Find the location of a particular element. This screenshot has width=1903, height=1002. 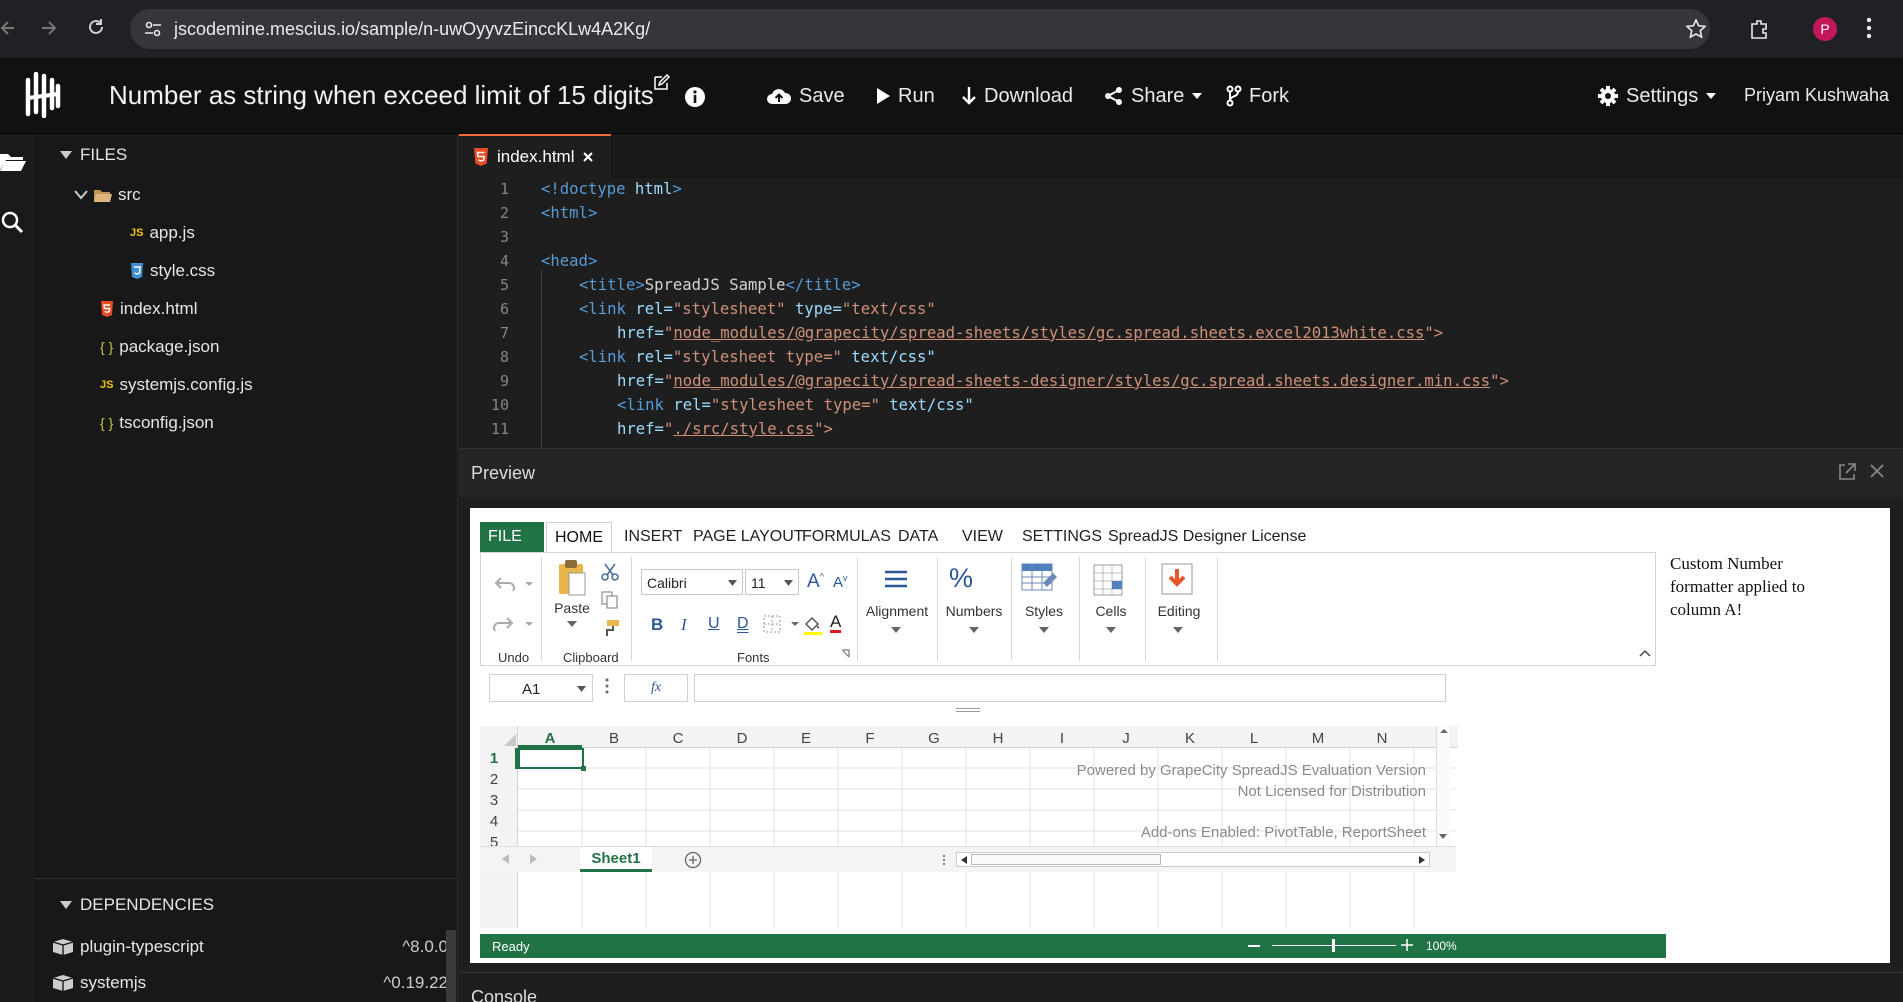

dependencies-section-header: DEPENDENCIES is located at coordinates (246, 905).